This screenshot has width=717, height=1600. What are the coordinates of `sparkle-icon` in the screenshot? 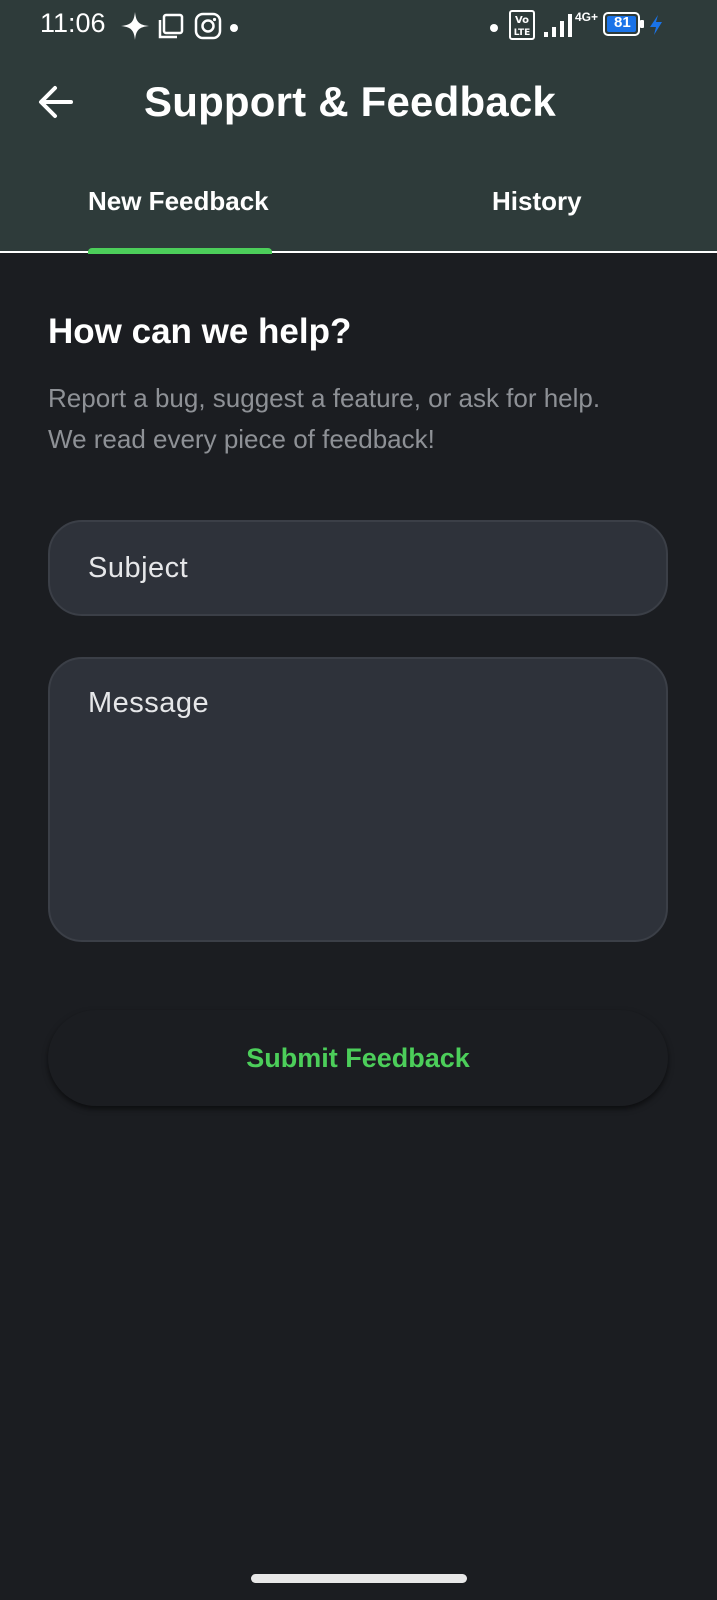 It's located at (135, 28).